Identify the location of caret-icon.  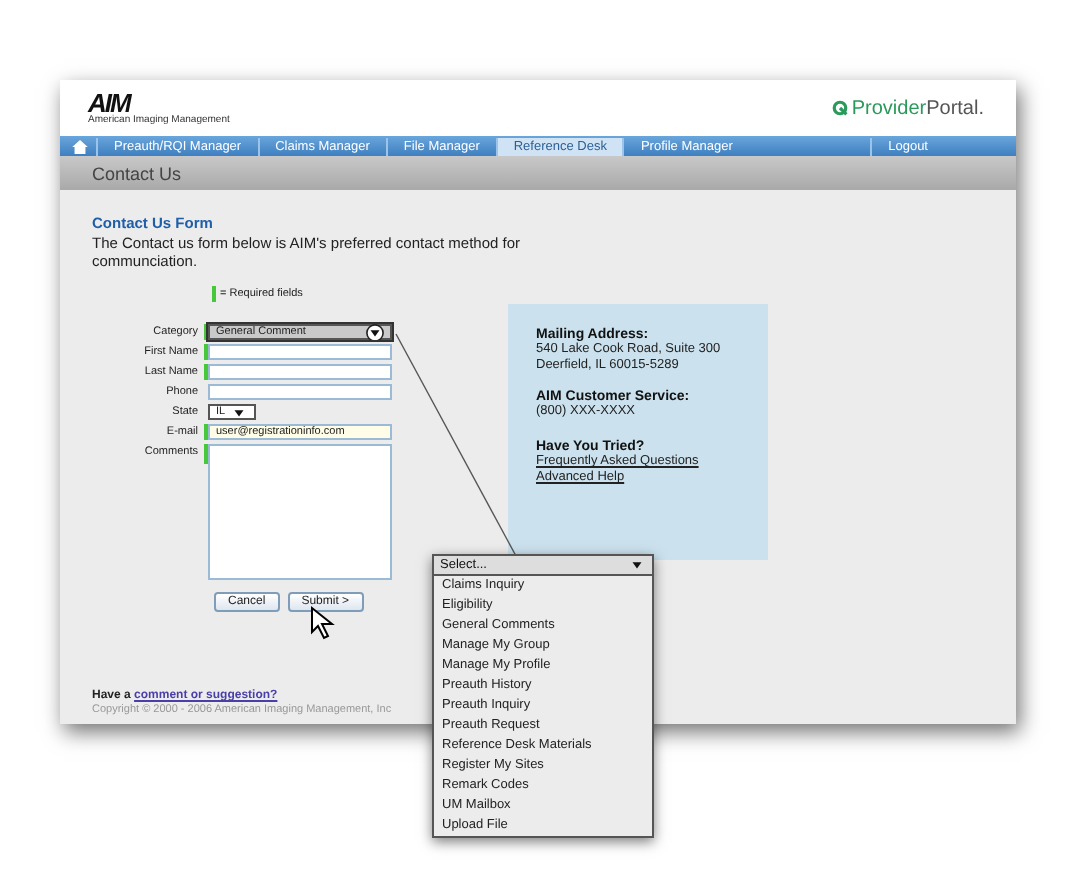
(637, 565).